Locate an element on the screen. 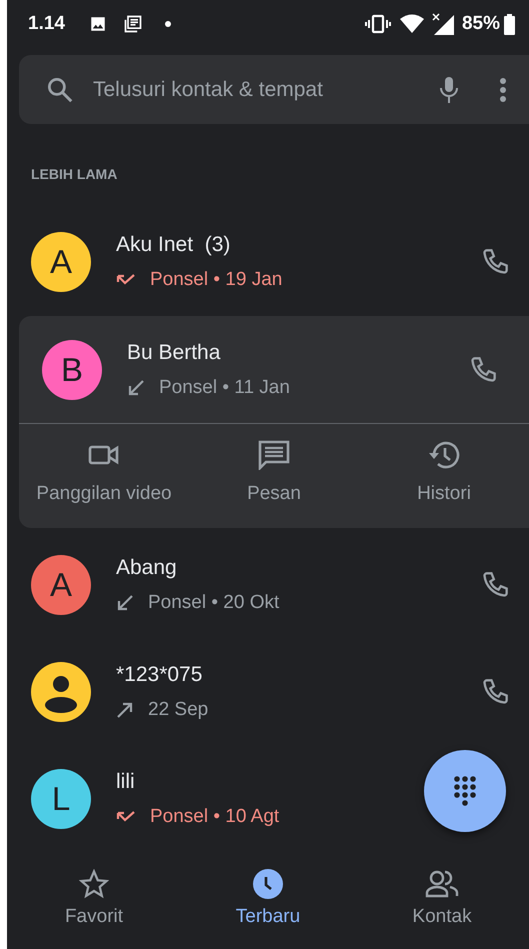  battery-icon is located at coordinates (509, 24).